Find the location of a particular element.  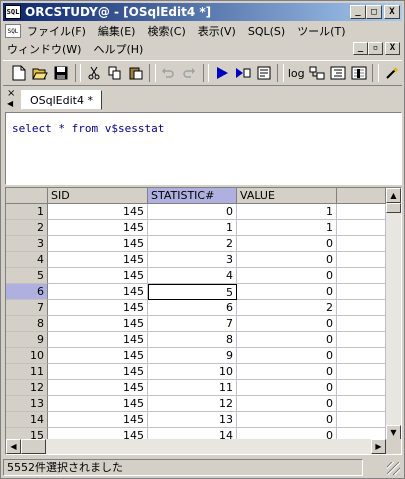

resize-grip is located at coordinates (393, 468).